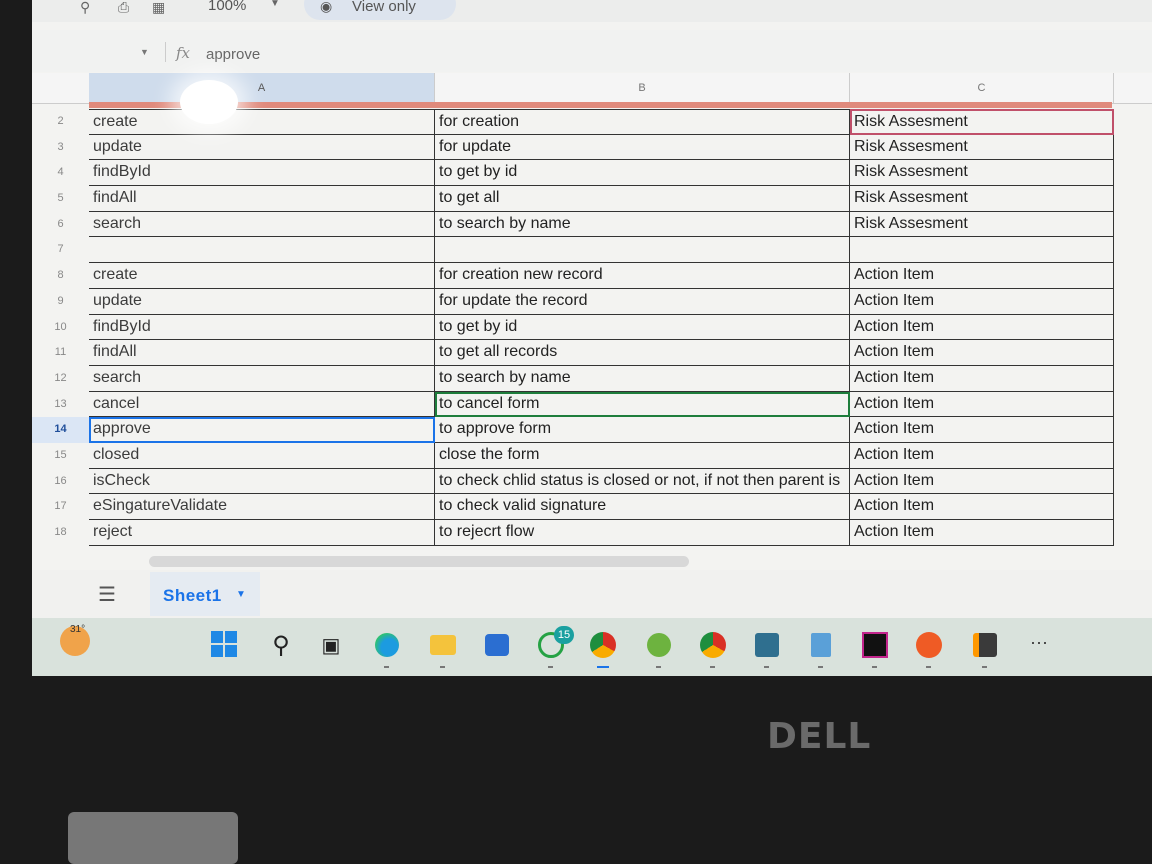  I want to click on format-icon: ▦, so click(158, 7).